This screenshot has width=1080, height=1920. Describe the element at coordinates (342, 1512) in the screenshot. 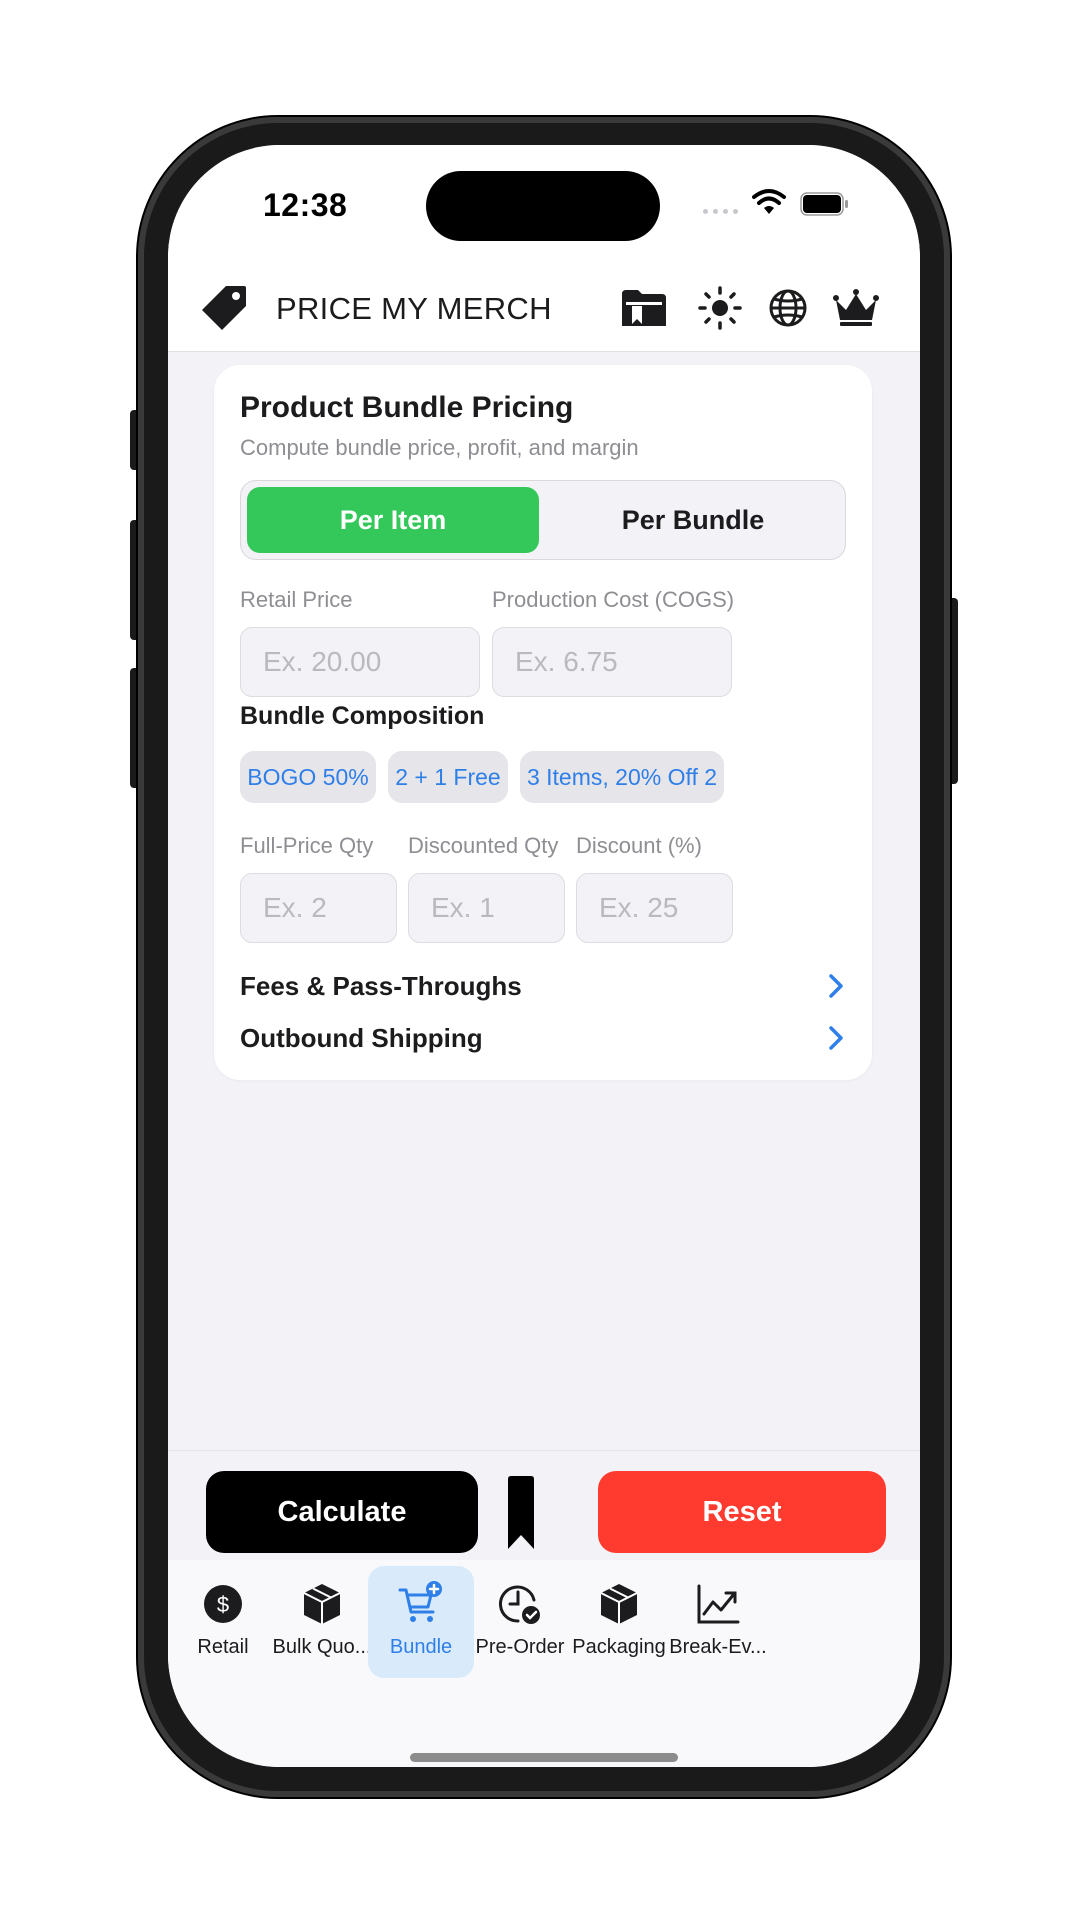

I see `calculate-button: Calculate` at that location.